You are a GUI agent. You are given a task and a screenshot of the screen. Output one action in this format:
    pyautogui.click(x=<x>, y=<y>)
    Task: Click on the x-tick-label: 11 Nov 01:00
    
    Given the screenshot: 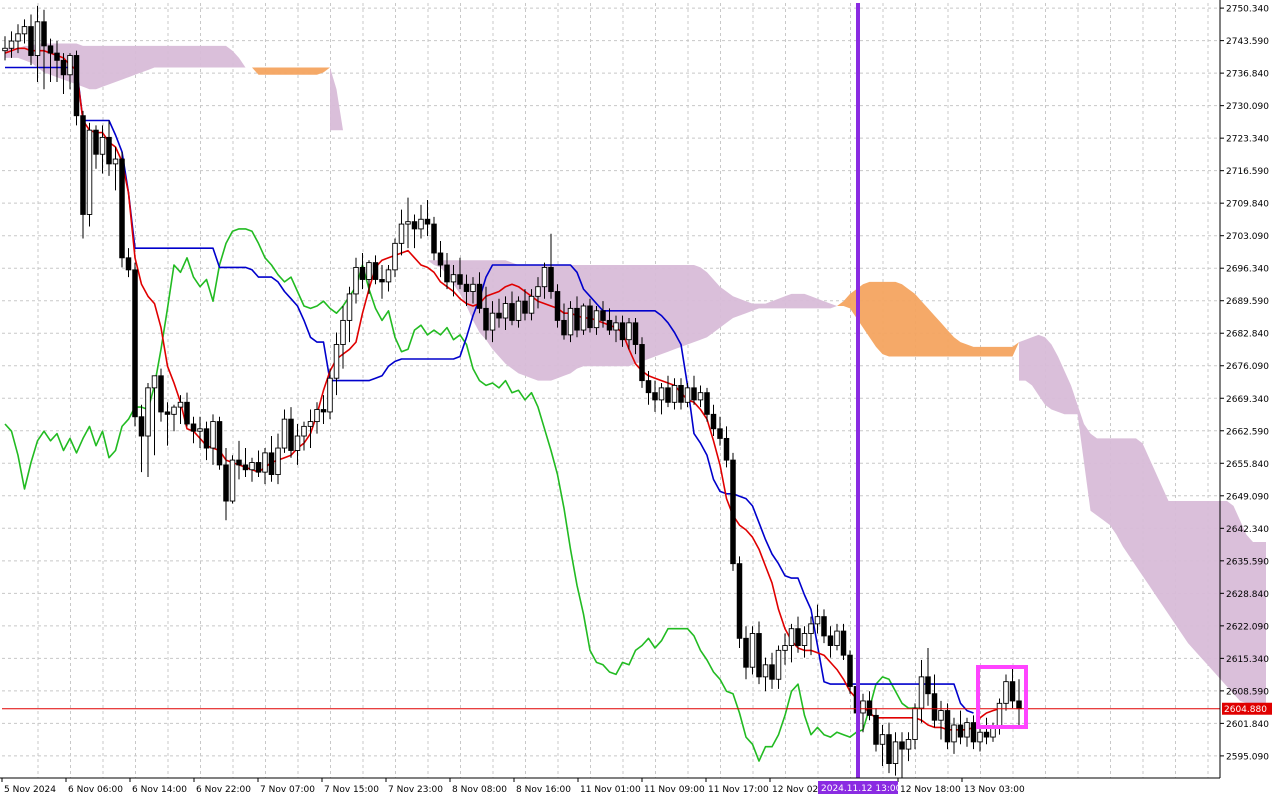 What is the action you would take?
    pyautogui.click(x=610, y=790)
    